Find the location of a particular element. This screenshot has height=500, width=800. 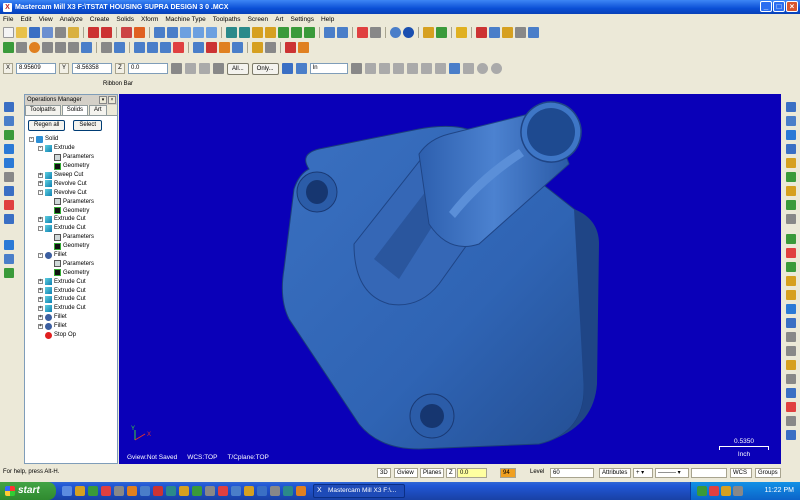

fit-icon is located at coordinates (159, 32).